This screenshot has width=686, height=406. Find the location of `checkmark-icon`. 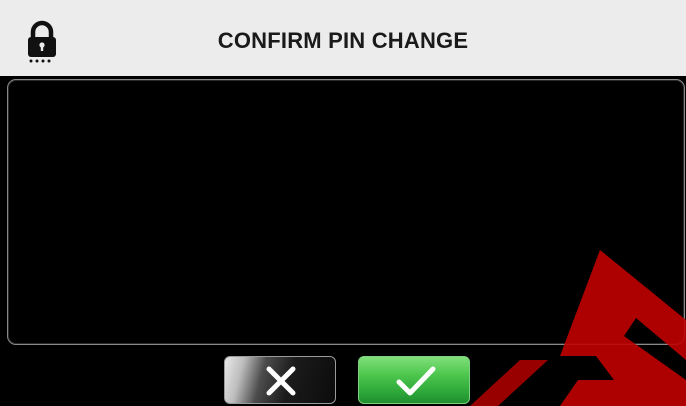

checkmark-icon is located at coordinates (416, 381).